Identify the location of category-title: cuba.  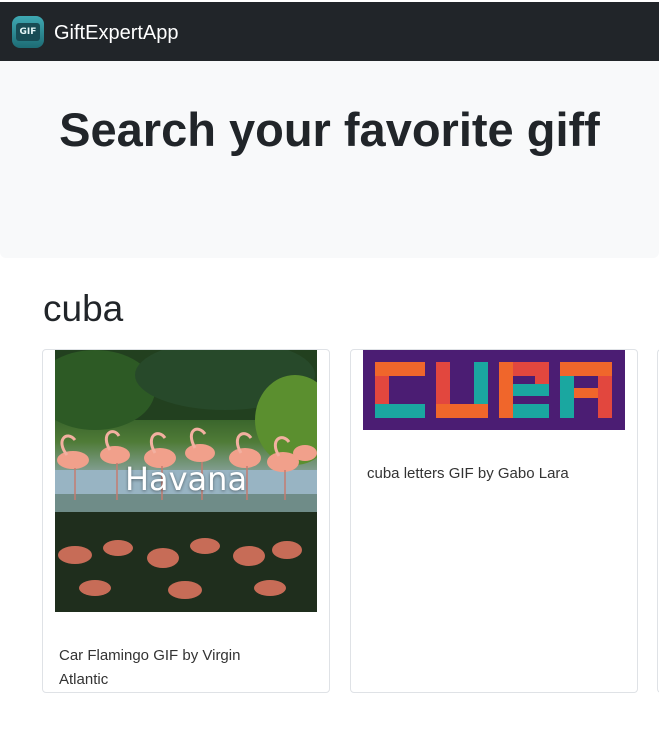
(83, 308).